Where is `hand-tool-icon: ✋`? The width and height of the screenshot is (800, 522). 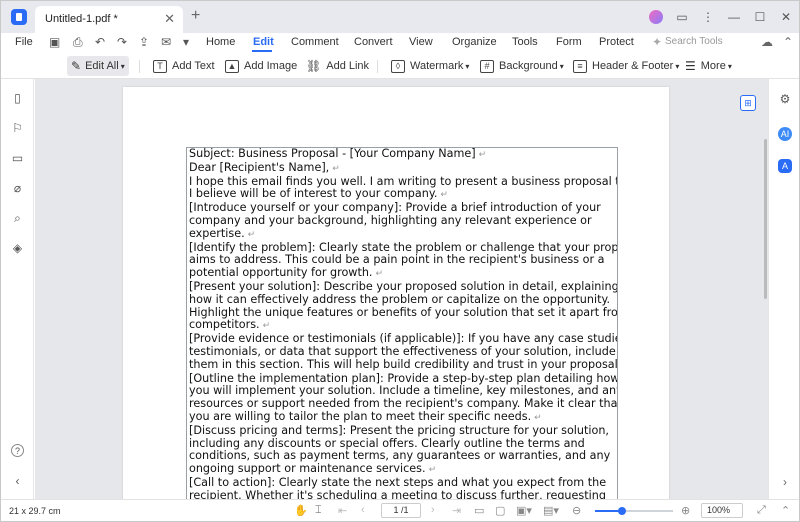
hand-tool-icon: ✋ is located at coordinates (301, 510).